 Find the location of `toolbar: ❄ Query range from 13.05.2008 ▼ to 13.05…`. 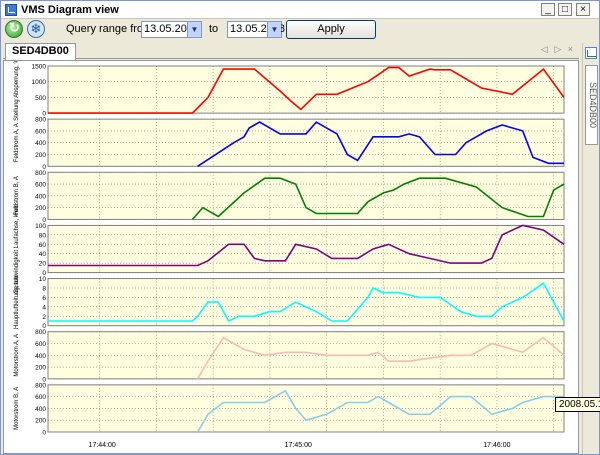

toolbar: ❄ Query range from 13.05.2008 ▼ to 13.05… is located at coordinates (300, 30).